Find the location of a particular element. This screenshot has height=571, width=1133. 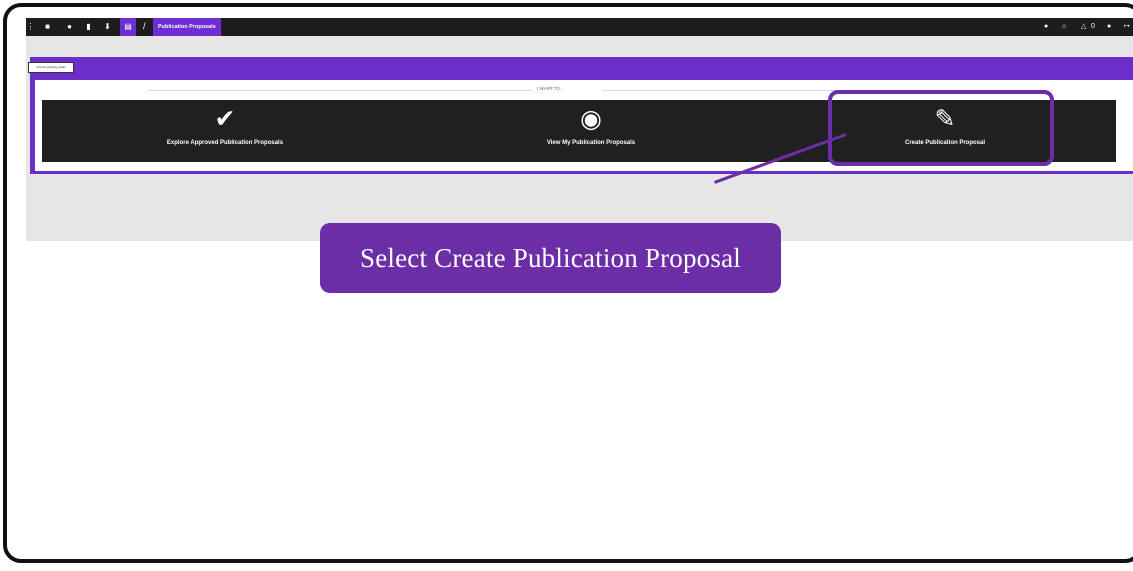

option-label: View My Publication Proposals is located at coordinates (591, 143).